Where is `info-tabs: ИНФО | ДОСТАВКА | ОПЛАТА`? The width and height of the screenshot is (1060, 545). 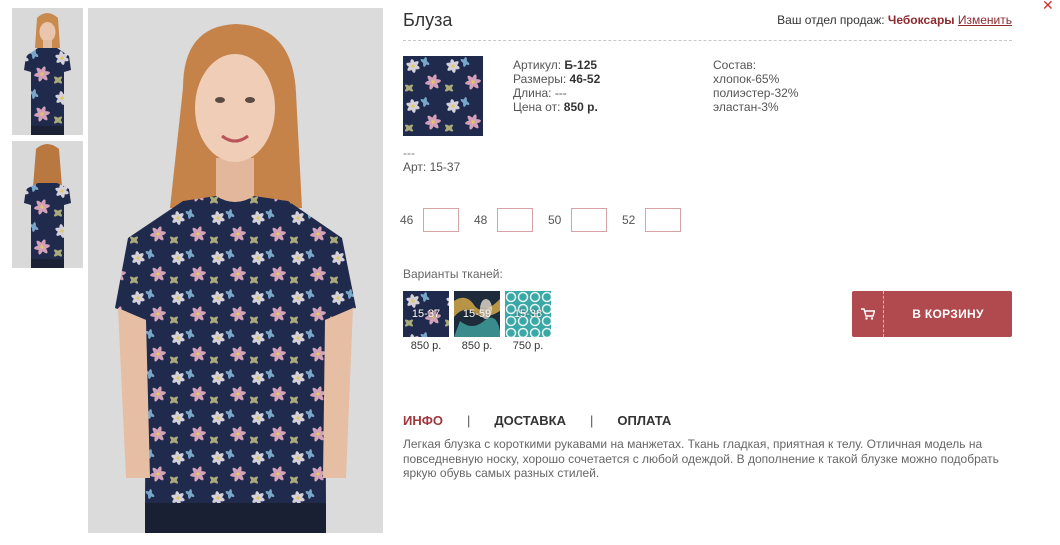 info-tabs: ИНФО | ДОСТАВКА | ОПЛАТА is located at coordinates (537, 420).